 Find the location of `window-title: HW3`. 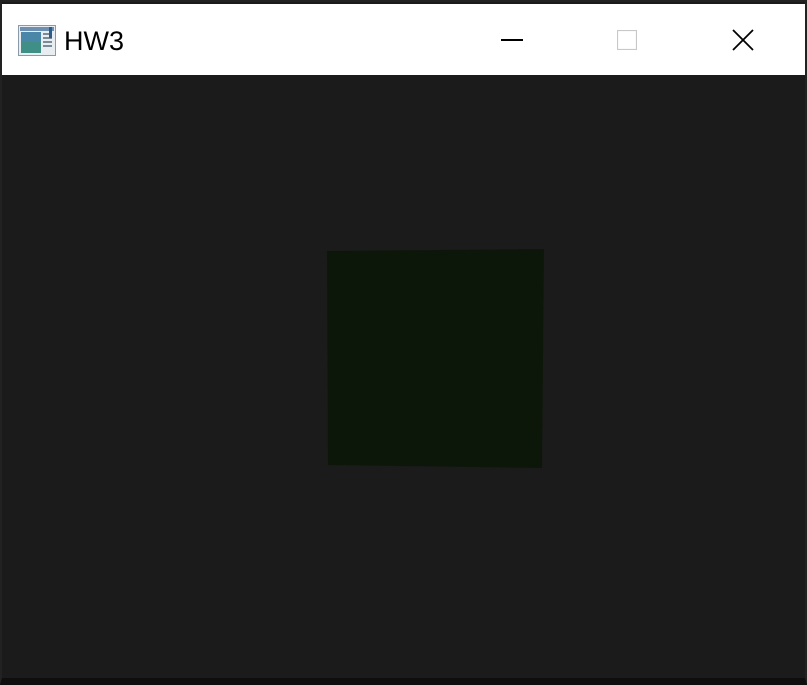

window-title: HW3 is located at coordinates (94, 41).